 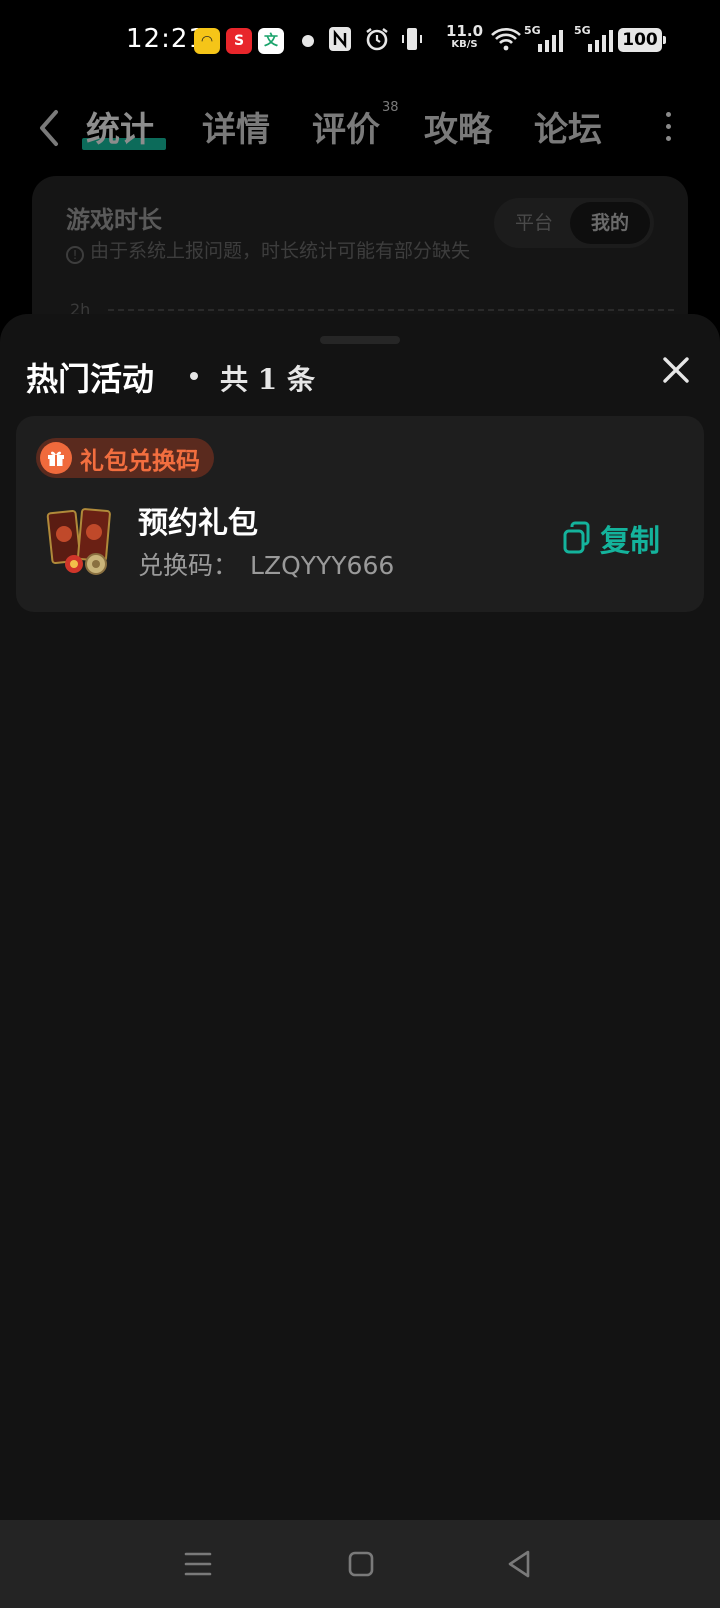 I want to click on gift-code-card: 礼包兑换码 预约礼包 兑换码： LZQYYY666 复制, so click(x=360, y=514).